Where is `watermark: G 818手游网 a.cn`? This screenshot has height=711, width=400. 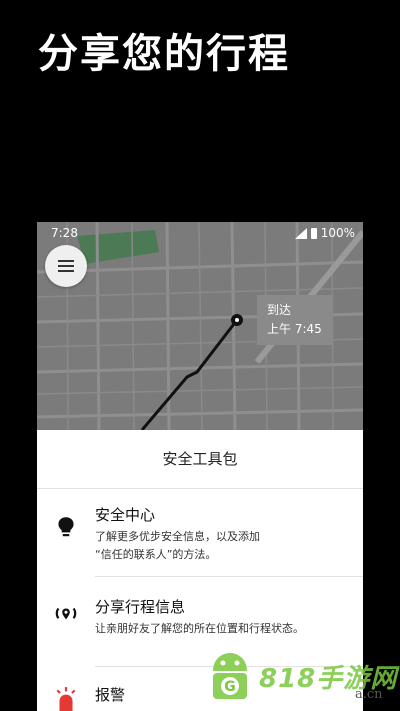
watermark: G 818手游网 a.cn is located at coordinates (301, 676).